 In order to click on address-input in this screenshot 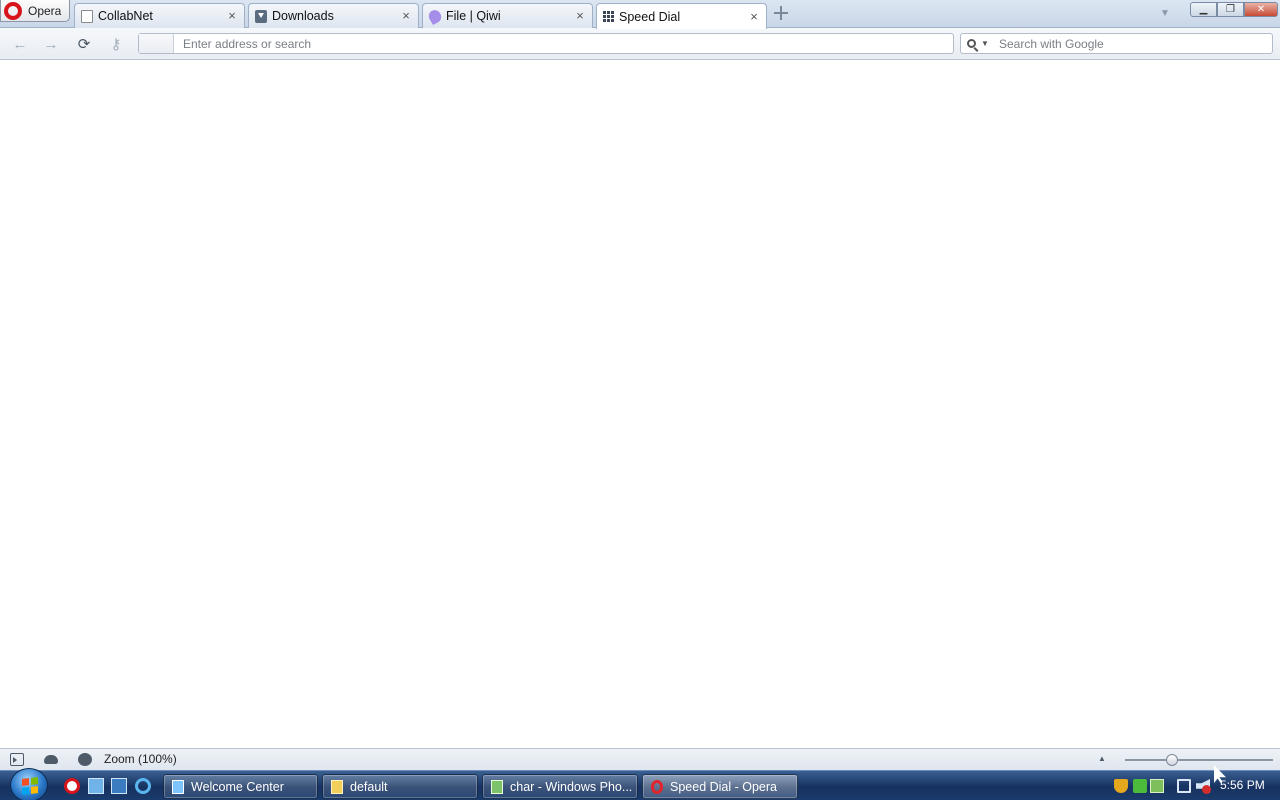, I will do `click(563, 43)`.